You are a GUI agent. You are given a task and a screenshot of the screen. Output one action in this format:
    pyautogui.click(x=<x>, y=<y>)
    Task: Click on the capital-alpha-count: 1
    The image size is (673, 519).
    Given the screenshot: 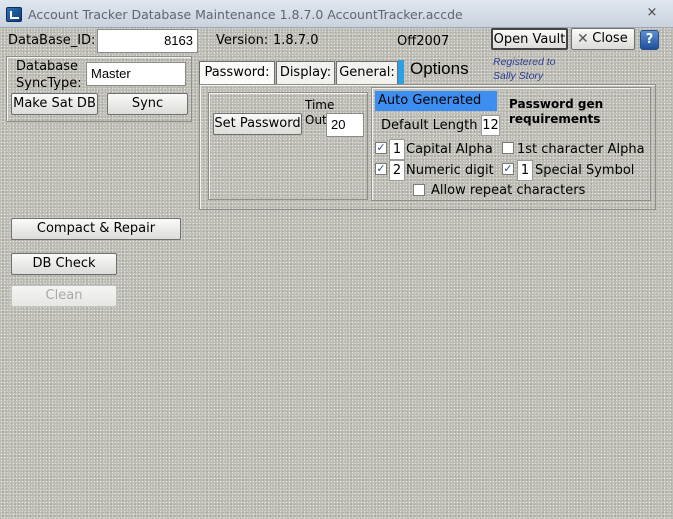 What is the action you would take?
    pyautogui.click(x=397, y=149)
    